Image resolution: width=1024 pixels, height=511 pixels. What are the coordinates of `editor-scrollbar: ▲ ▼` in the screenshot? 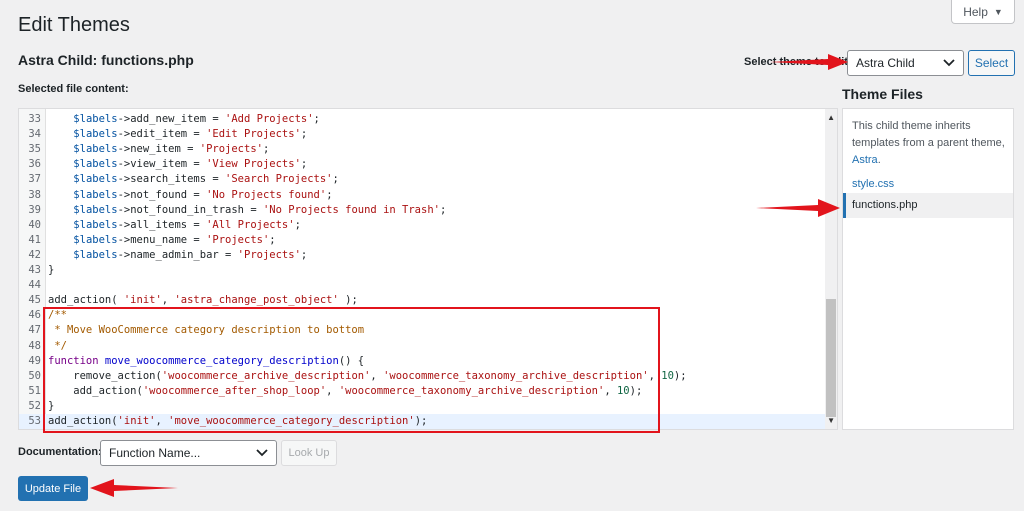 It's located at (831, 269).